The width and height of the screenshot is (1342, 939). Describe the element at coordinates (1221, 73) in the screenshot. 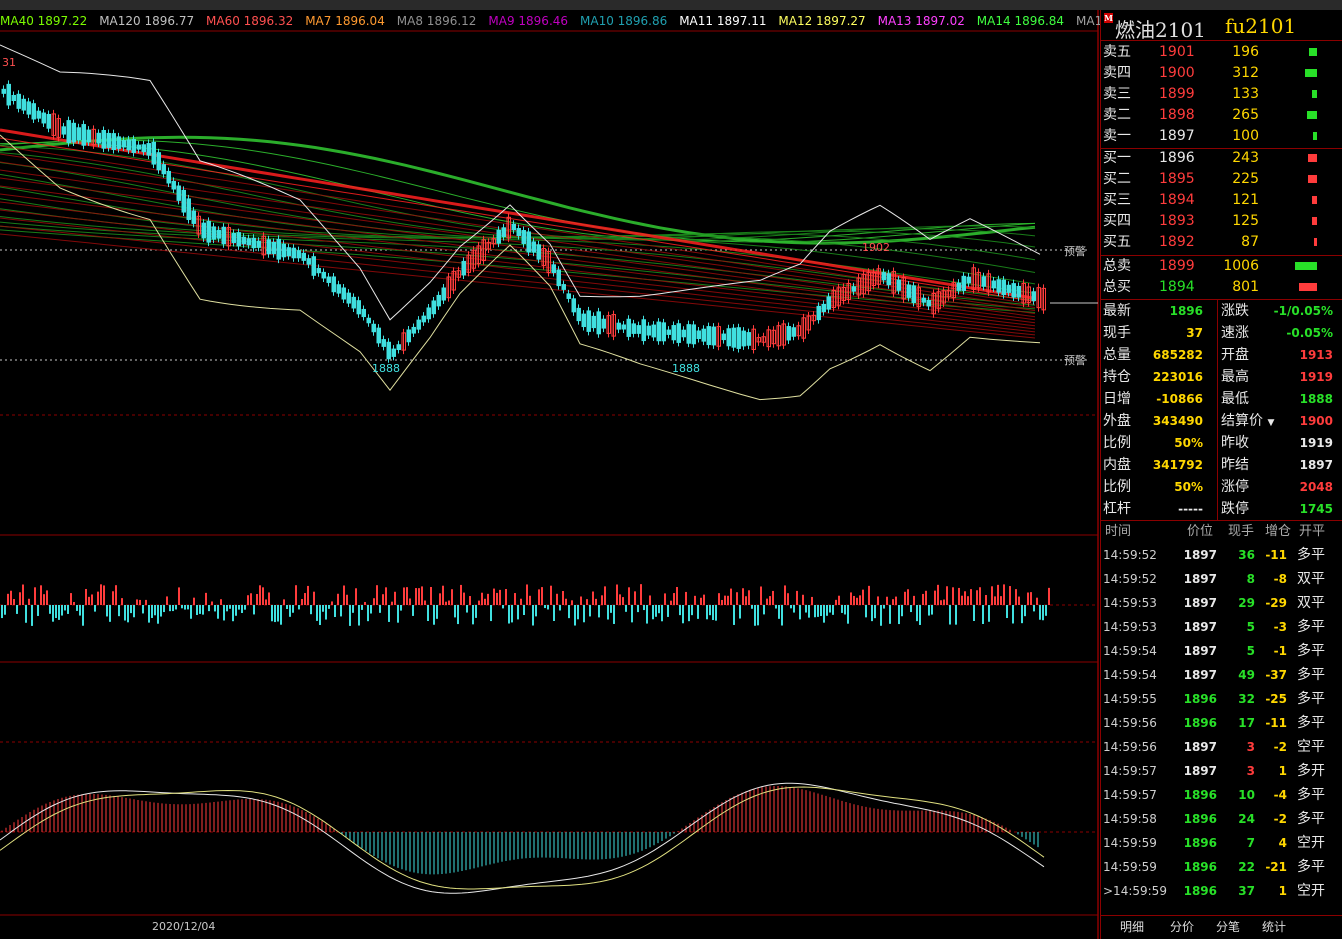

I see `order-book-row: 卖四 1900 312` at that location.